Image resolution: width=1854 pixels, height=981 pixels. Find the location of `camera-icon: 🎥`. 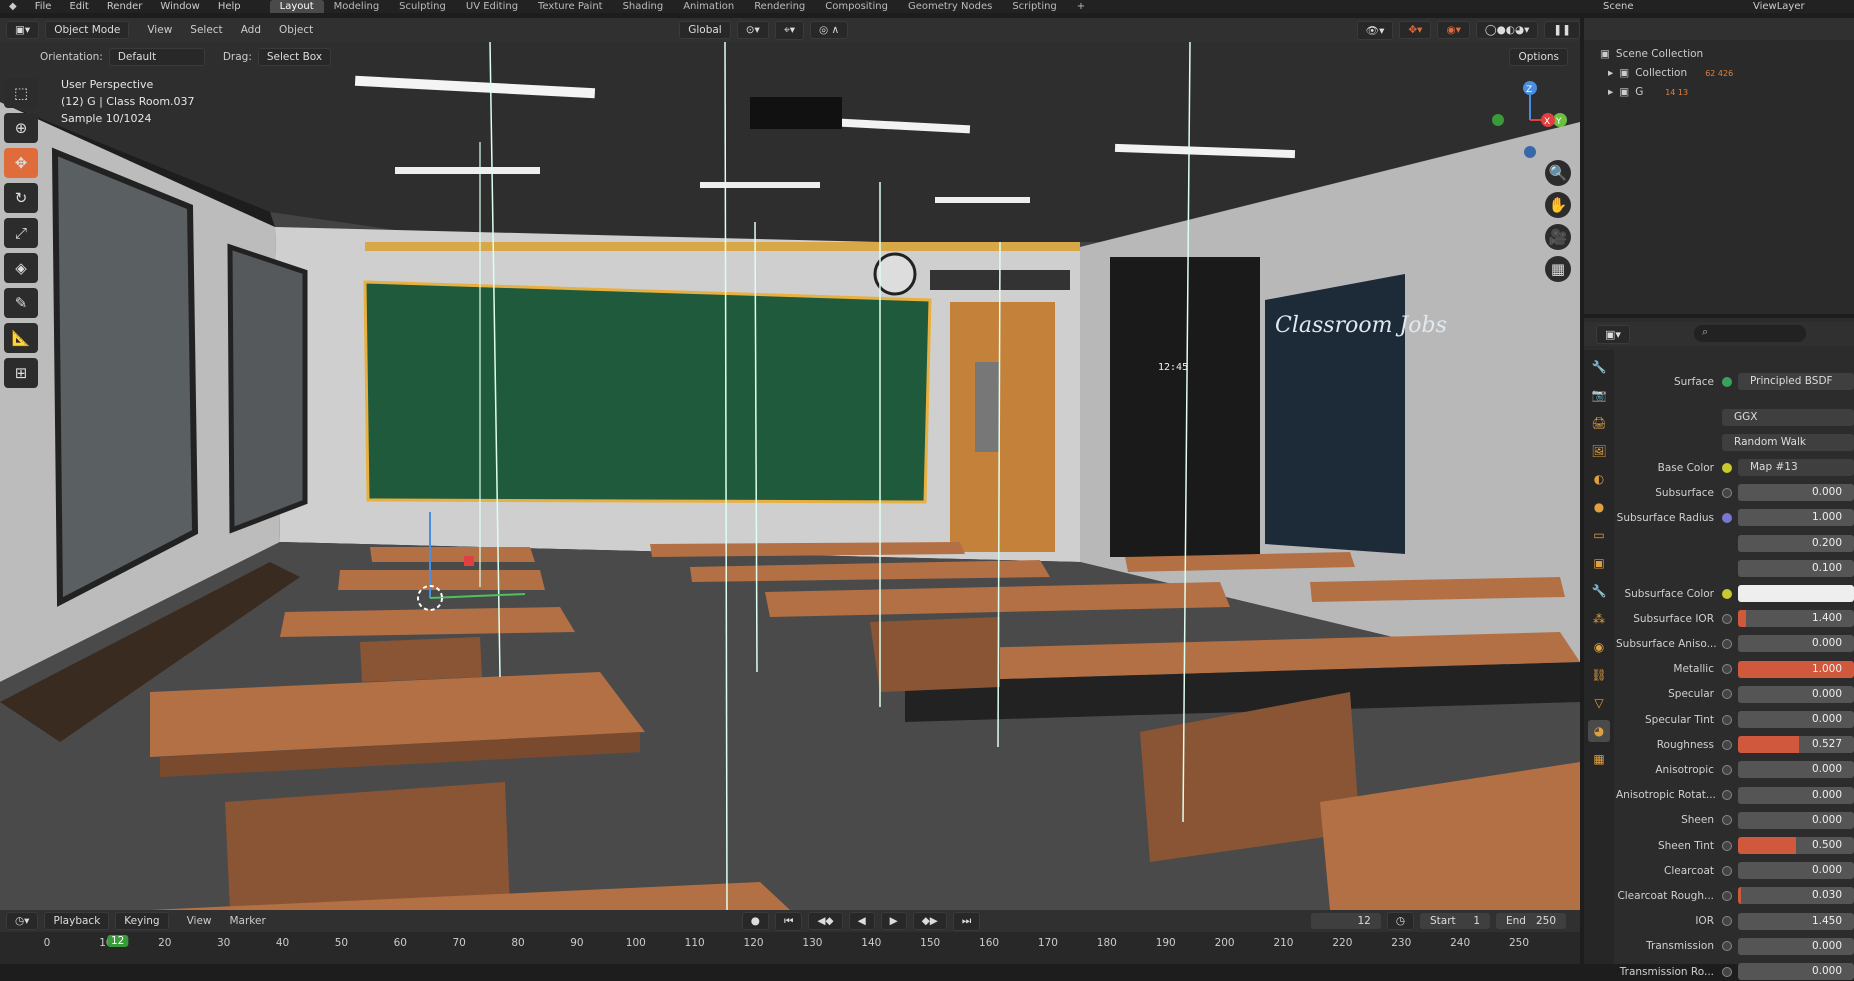

camera-icon: 🎥 is located at coordinates (1558, 237).